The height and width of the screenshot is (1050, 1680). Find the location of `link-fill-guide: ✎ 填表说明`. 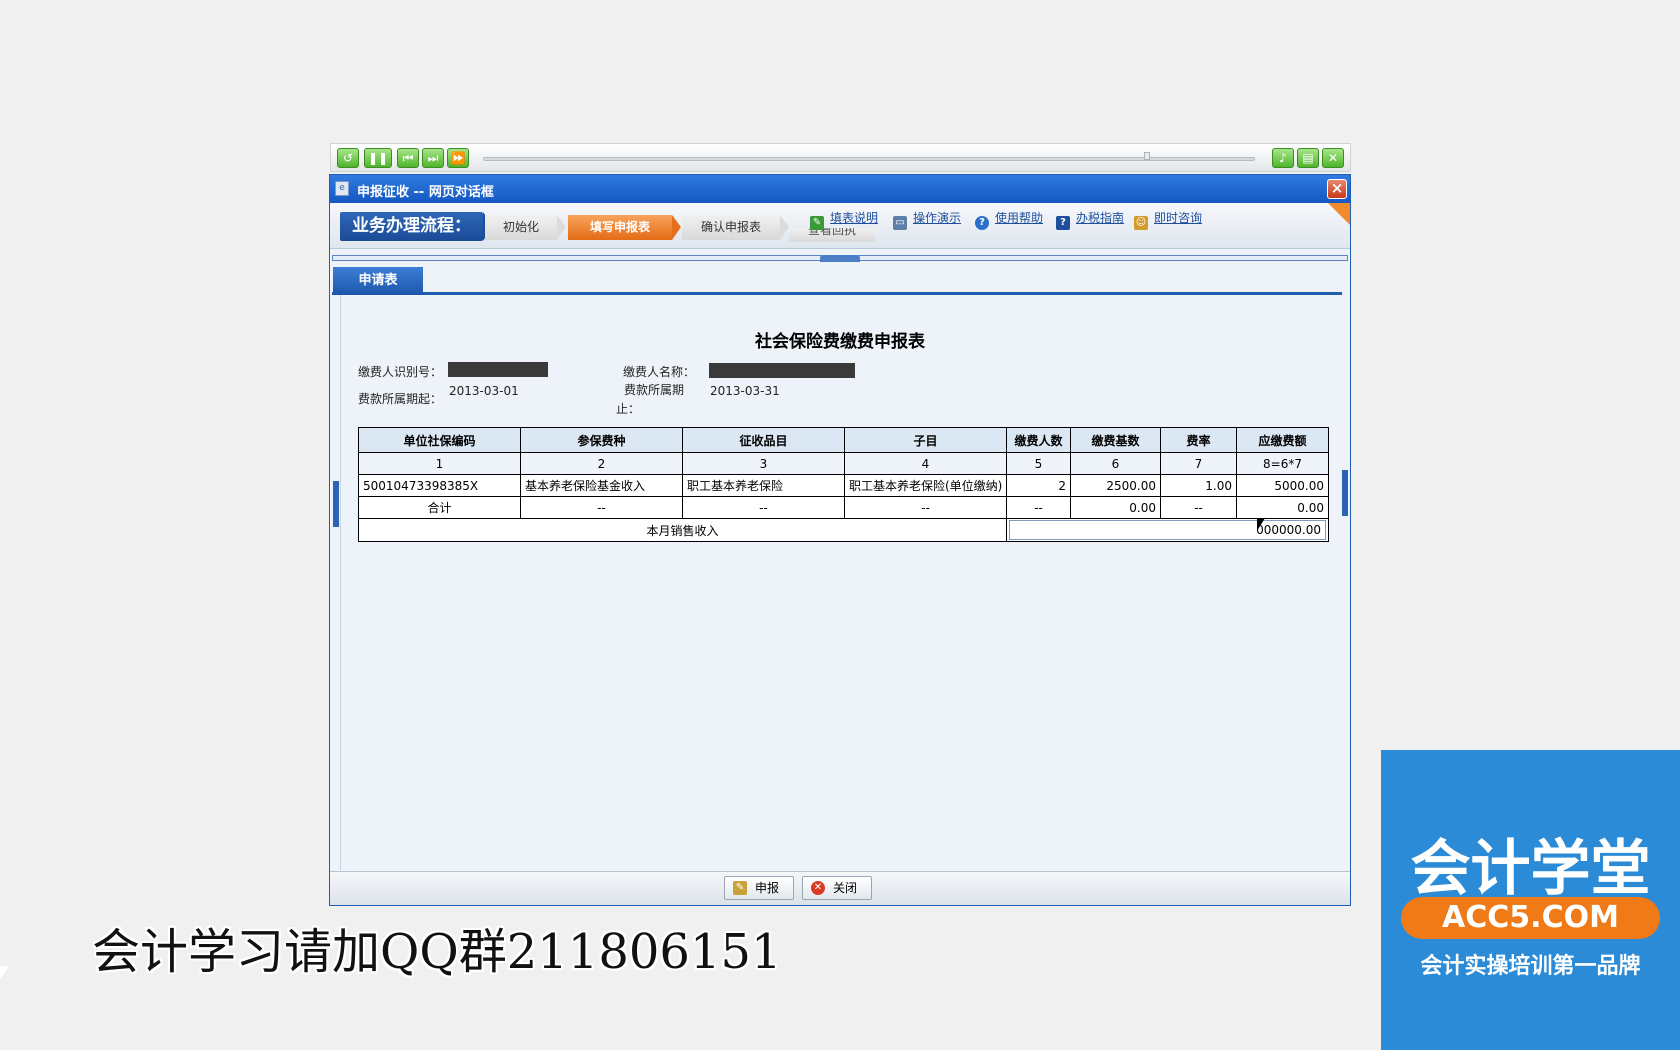

link-fill-guide: ✎ 填表说明 is located at coordinates (844, 219).